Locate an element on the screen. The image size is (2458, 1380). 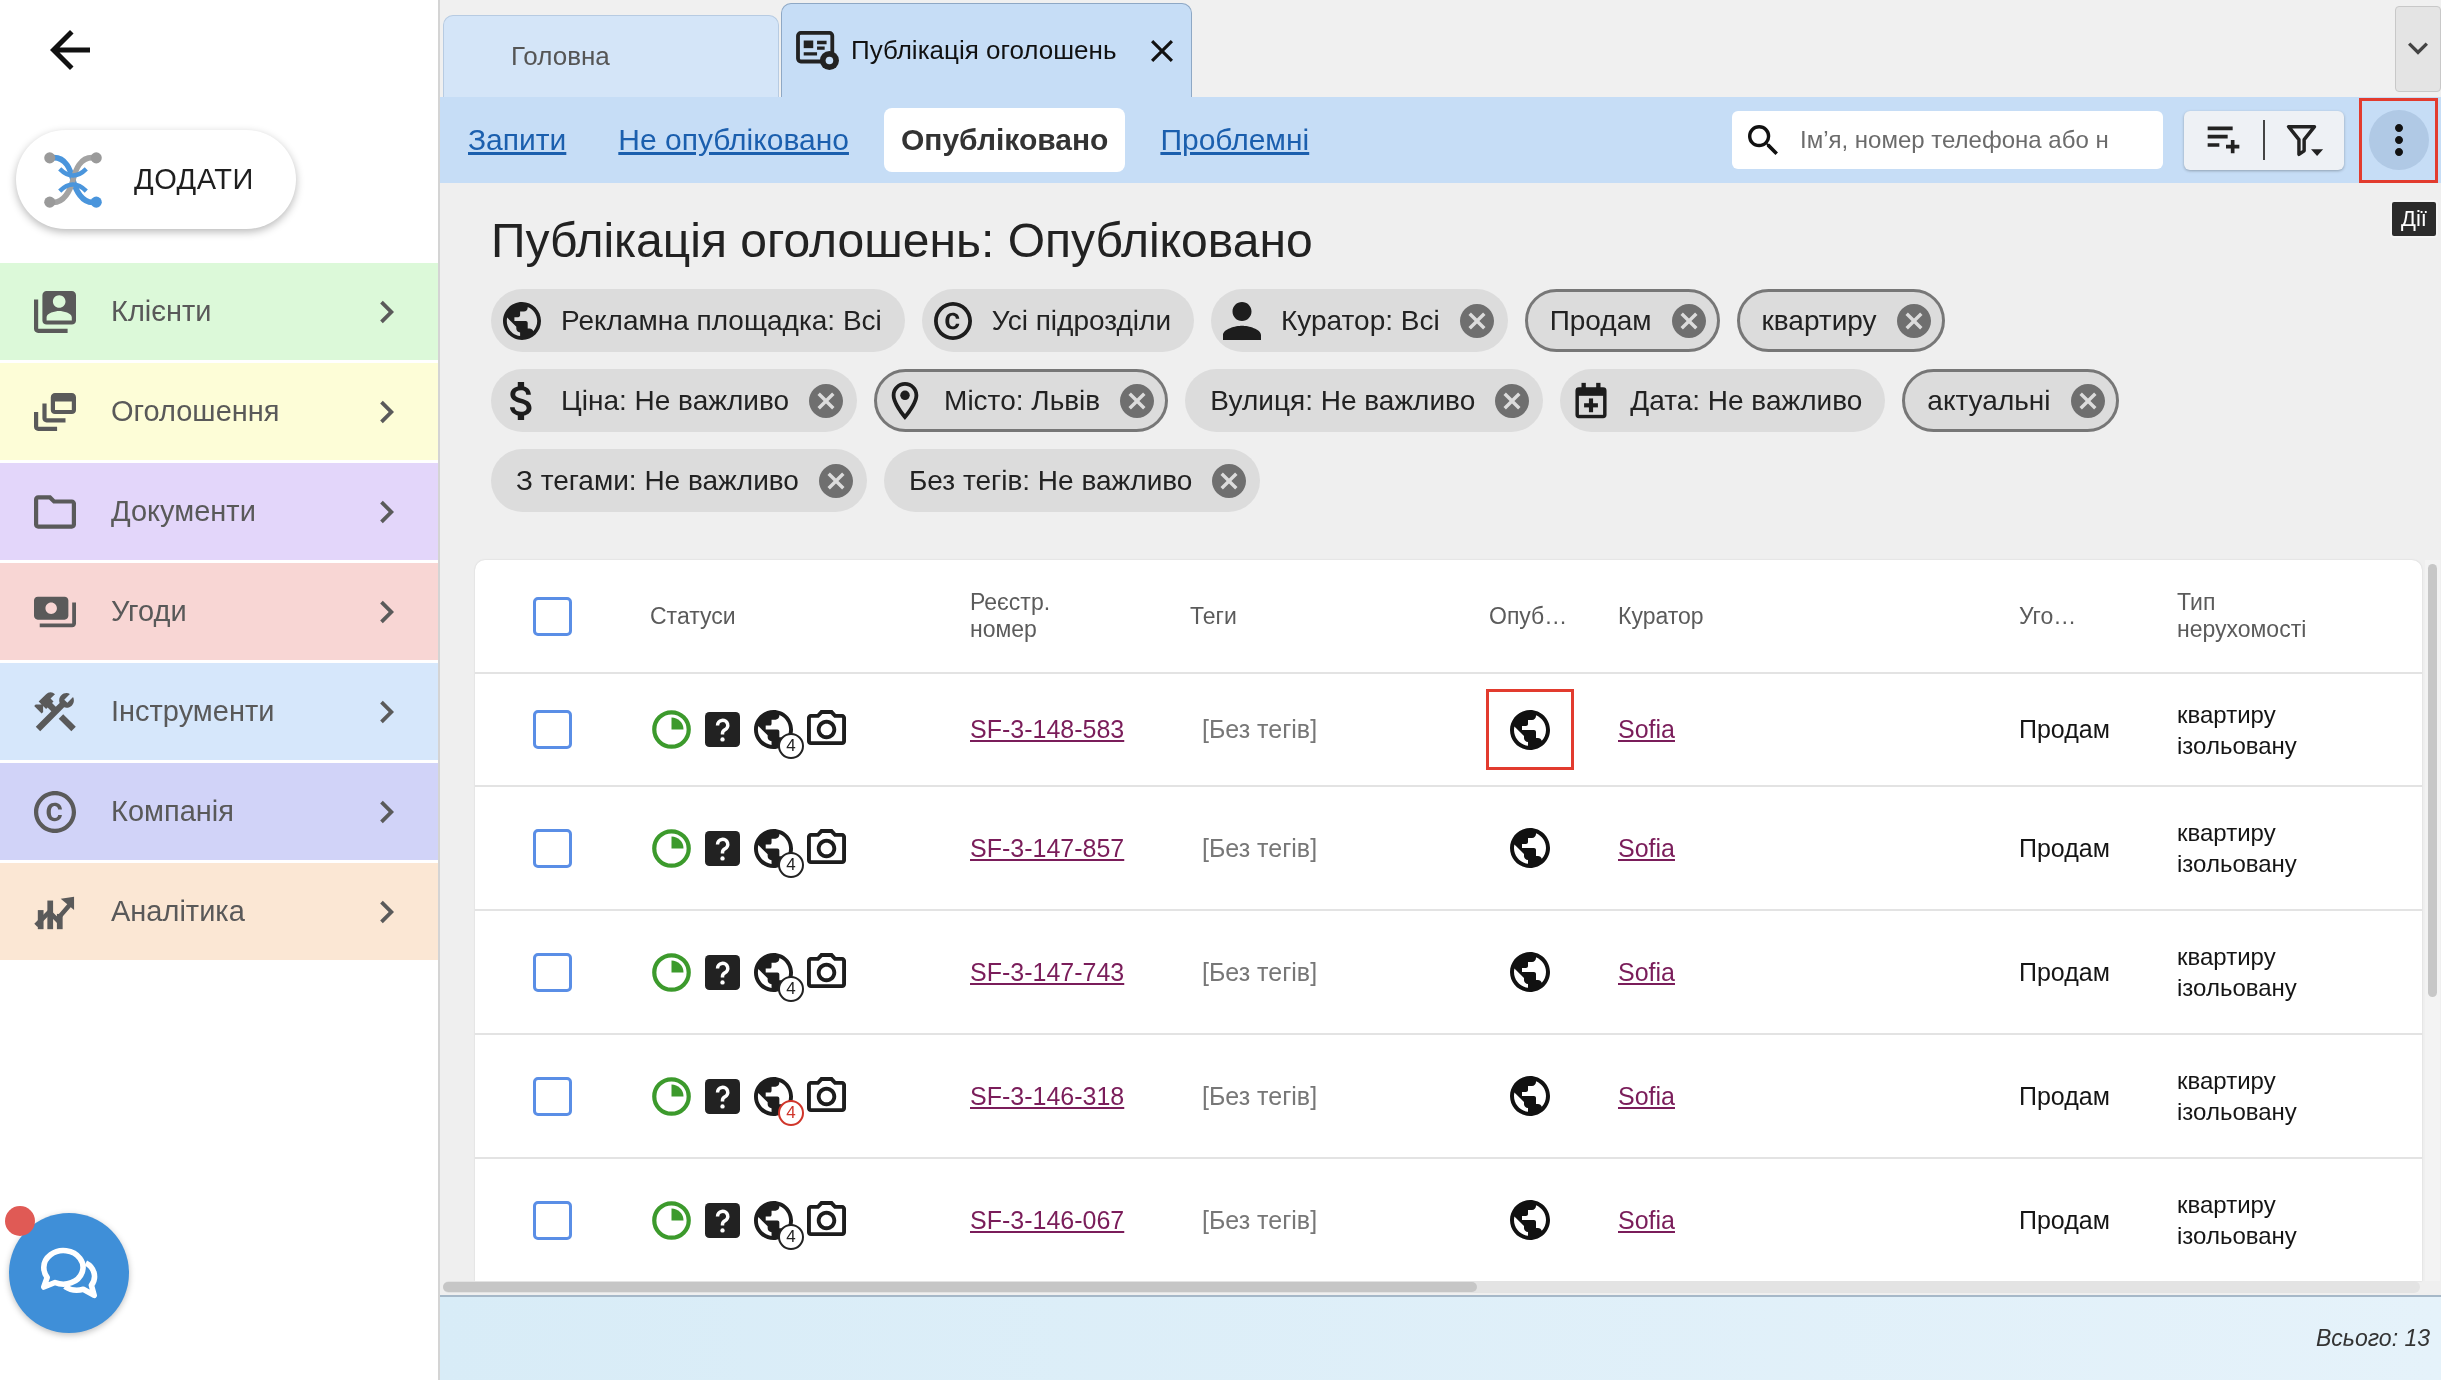
chat-button is located at coordinates (69, 1273).